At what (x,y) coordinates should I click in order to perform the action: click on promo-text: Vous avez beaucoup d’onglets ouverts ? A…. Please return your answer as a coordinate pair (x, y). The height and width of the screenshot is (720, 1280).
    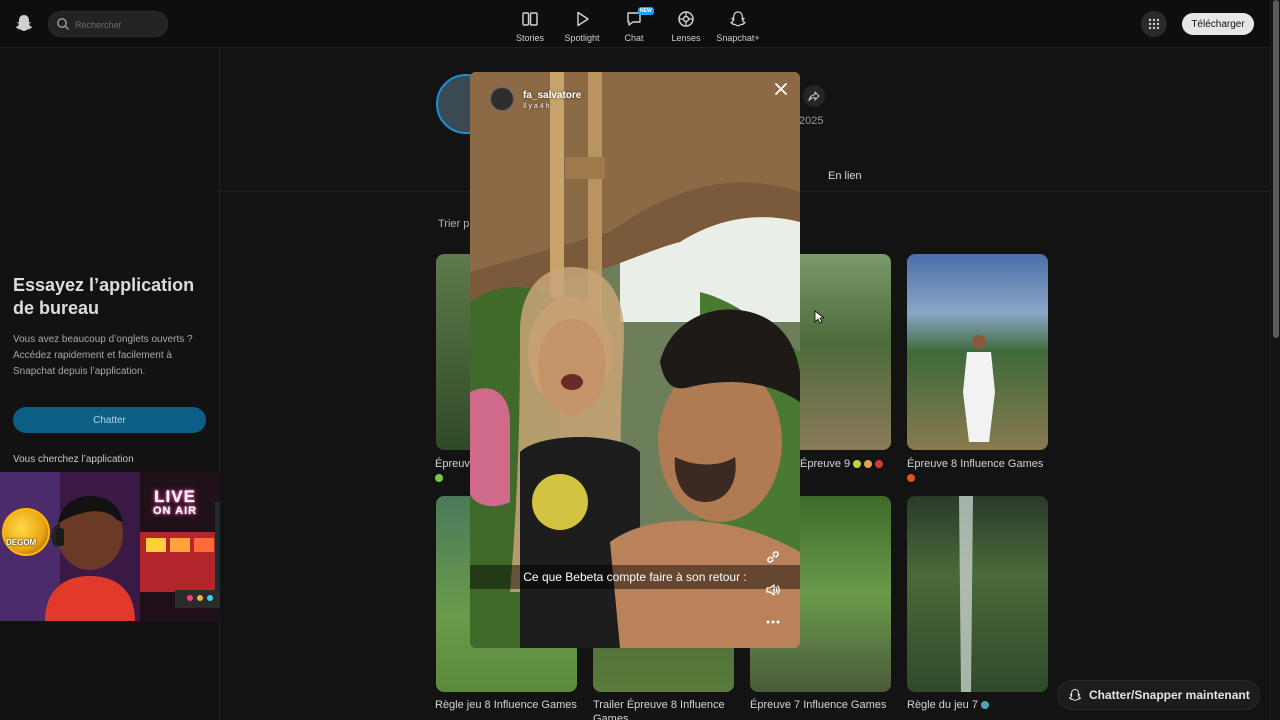
    Looking at the image, I should click on (103, 355).